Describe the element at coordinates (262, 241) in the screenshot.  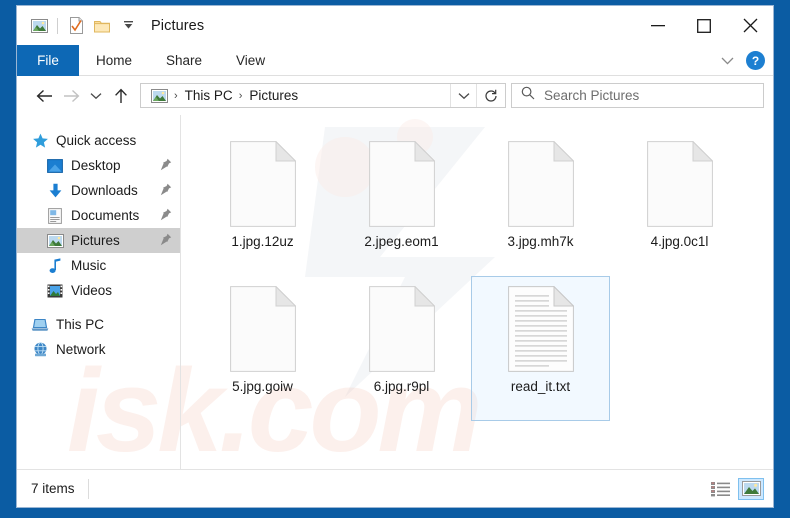
I see `file-name: 1.jpg.12uz` at that location.